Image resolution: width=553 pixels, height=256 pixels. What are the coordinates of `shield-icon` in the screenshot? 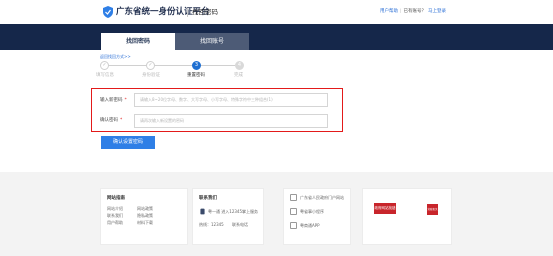 It's located at (108, 12).